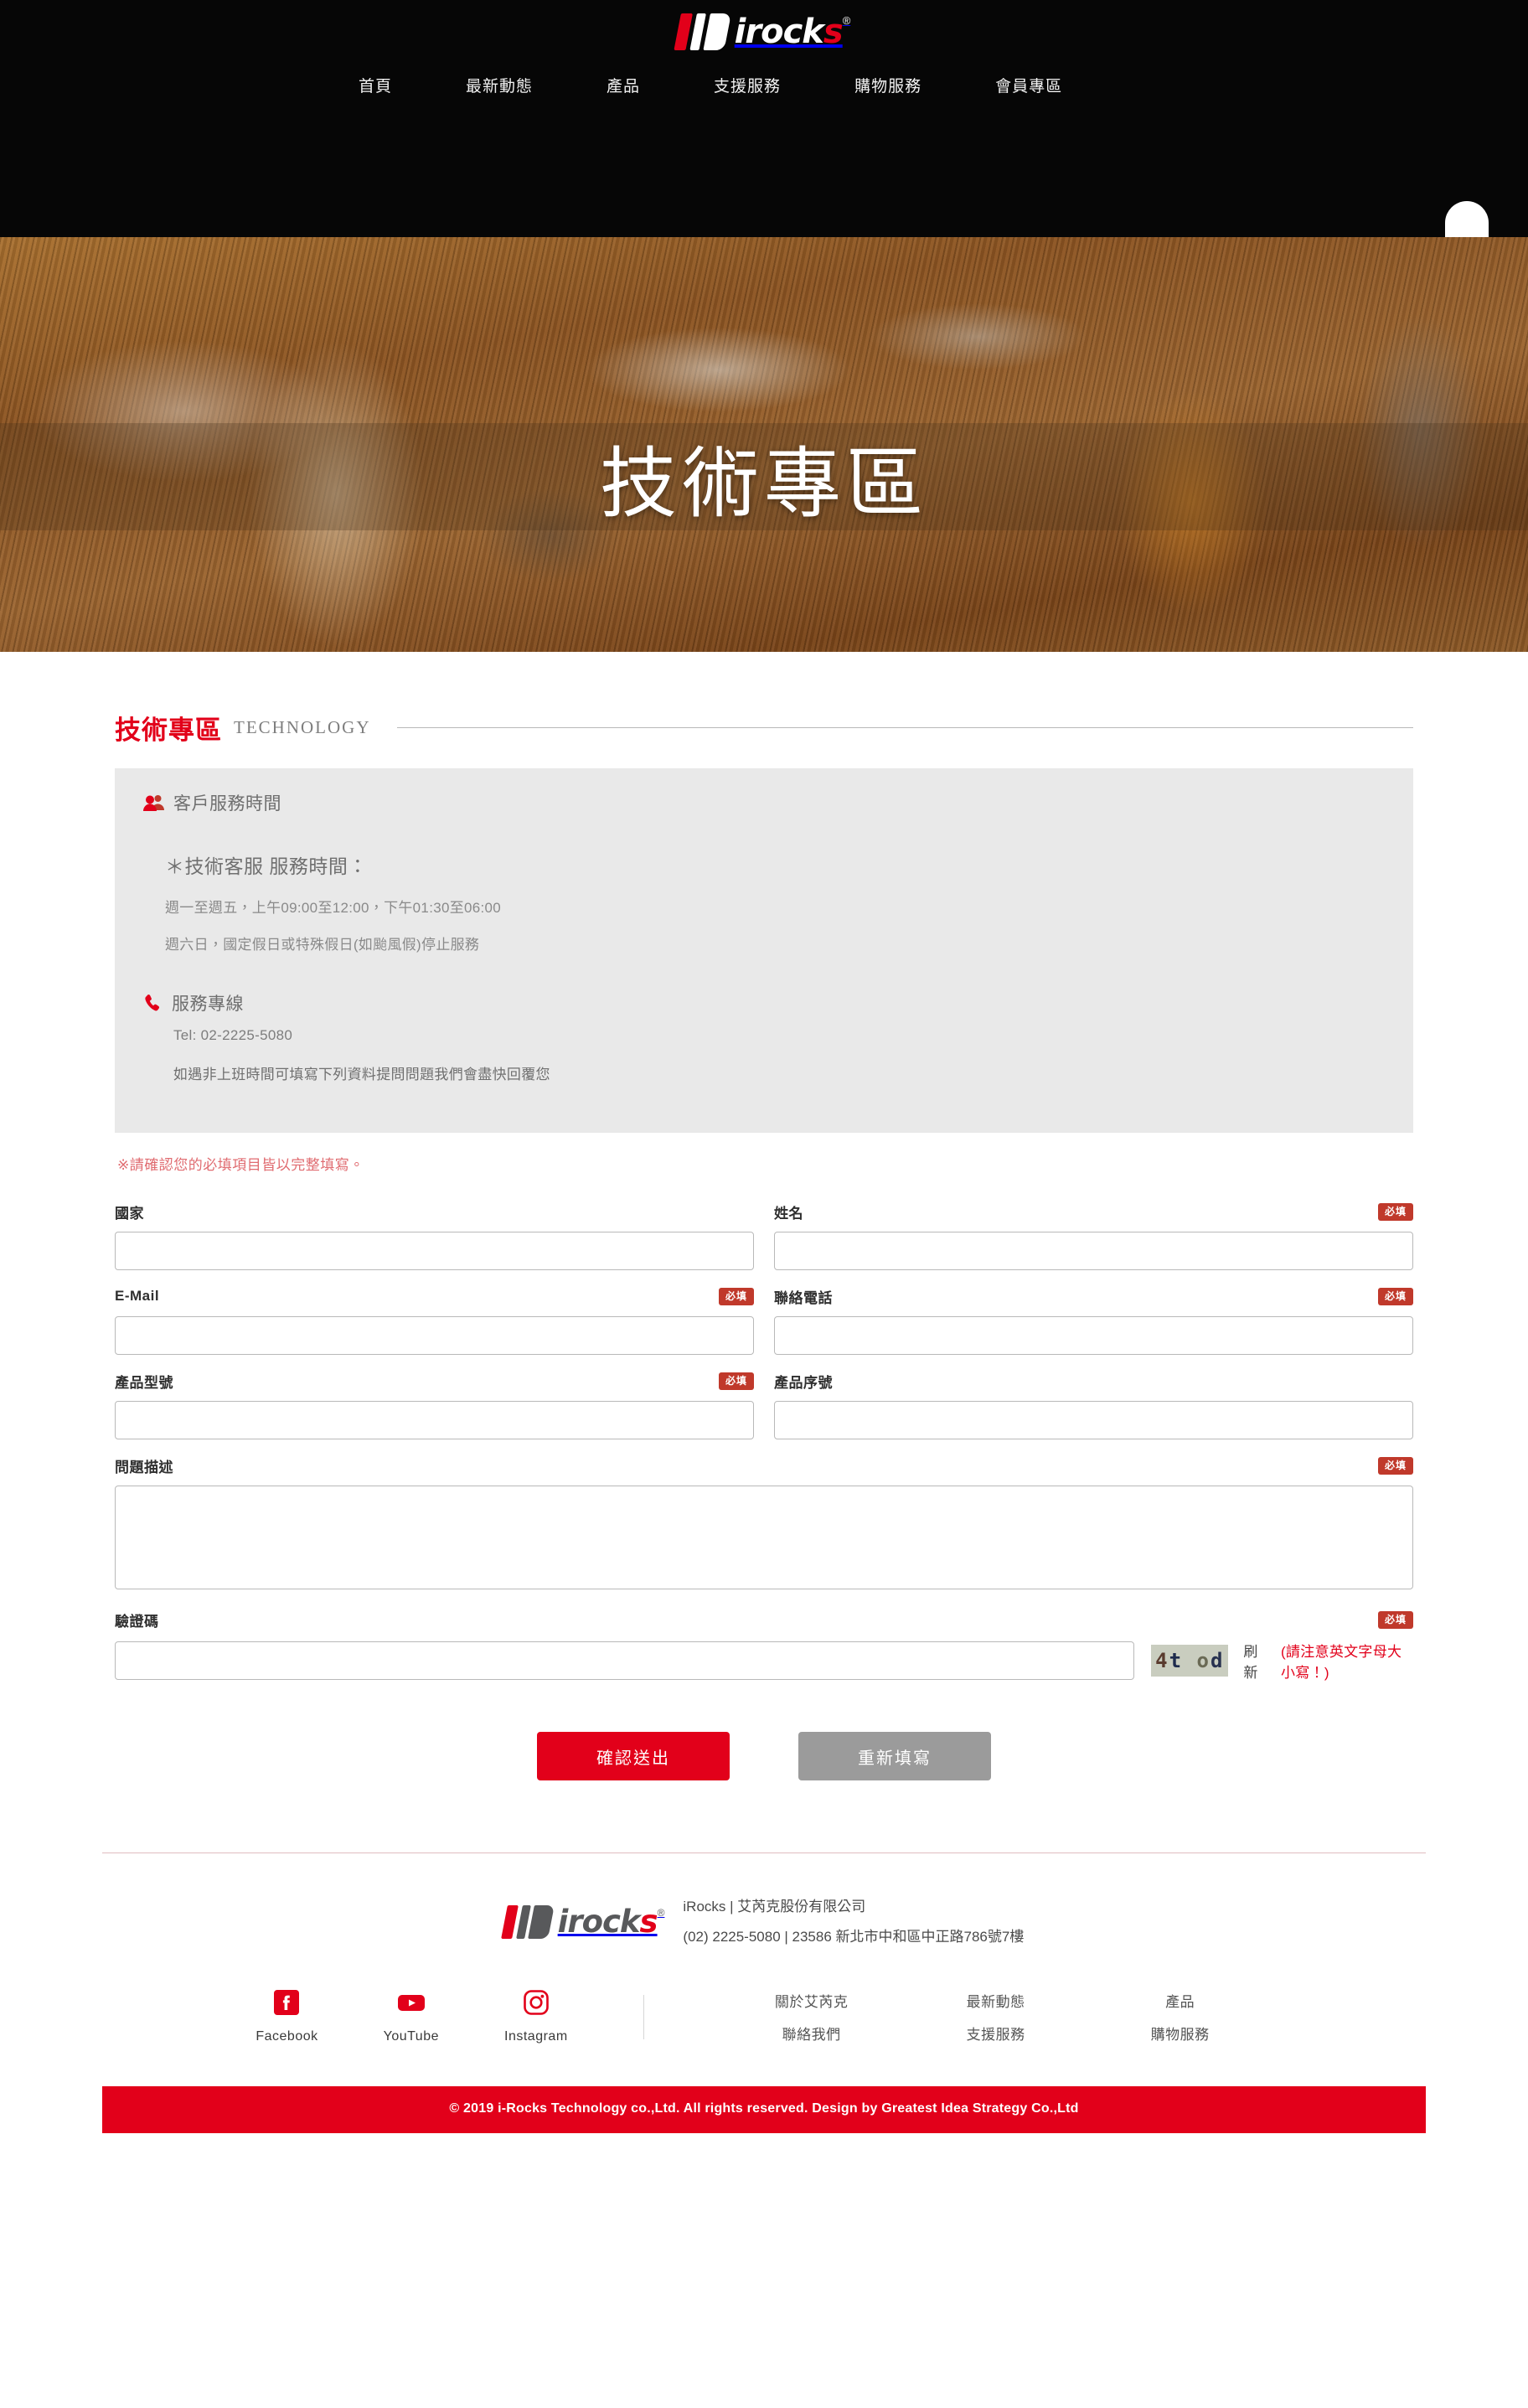 Image resolution: width=1528 pixels, height=2408 pixels. I want to click on required-warning: ※請確認您的必填項目皆以完整填寫。, so click(240, 1165).